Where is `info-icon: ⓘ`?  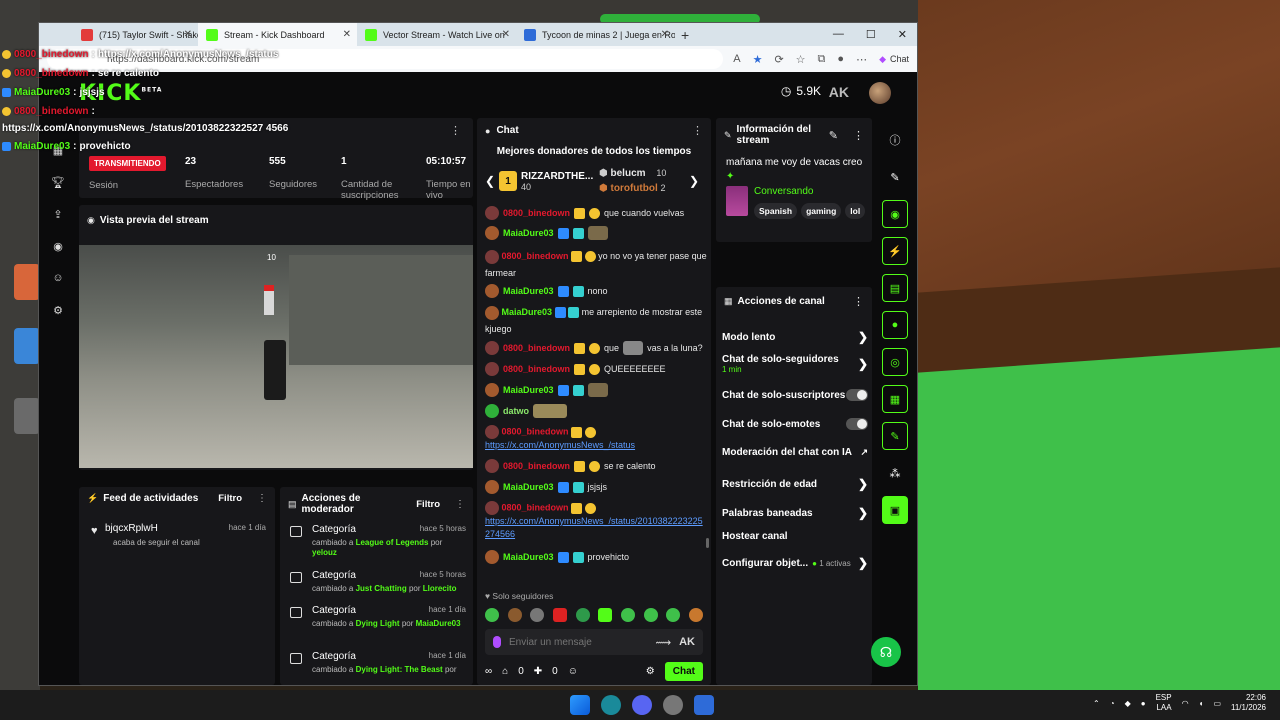 info-icon: ⓘ is located at coordinates (895, 140).